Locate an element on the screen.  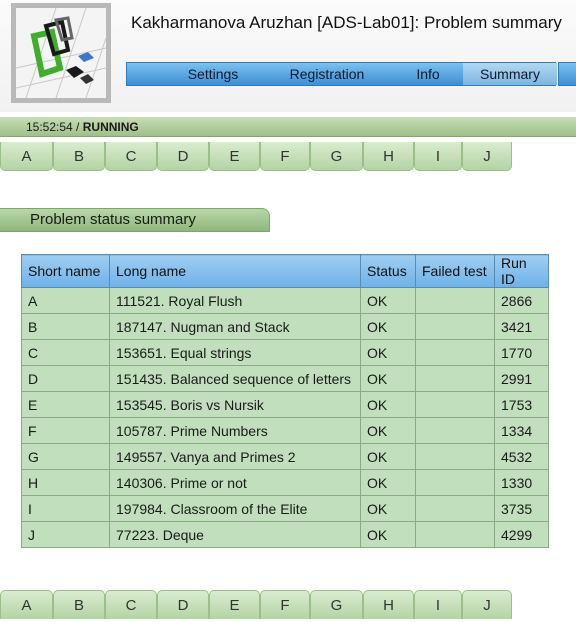
run-id-cell: 1330 is located at coordinates (521, 482).